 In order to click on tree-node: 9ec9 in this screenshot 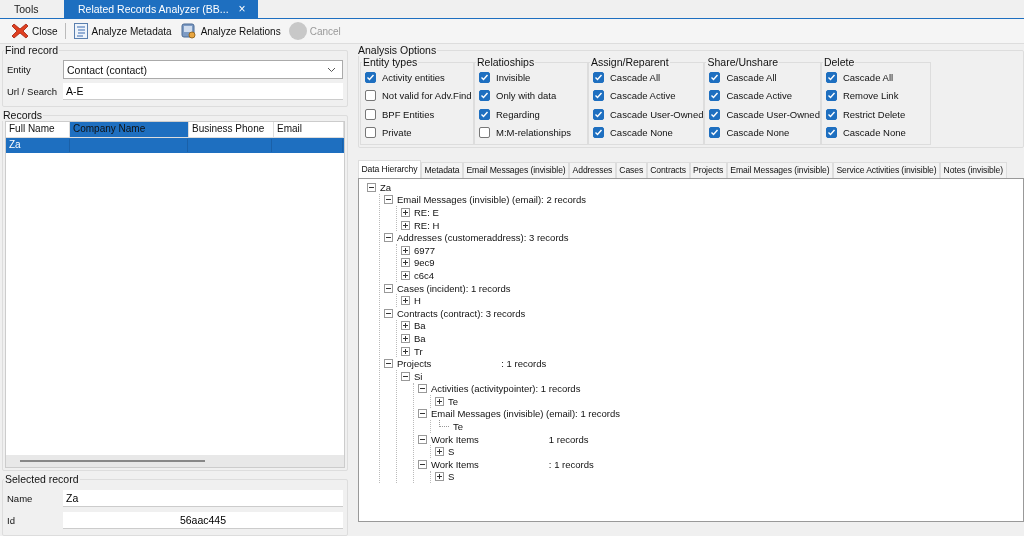, I will do `click(424, 263)`.